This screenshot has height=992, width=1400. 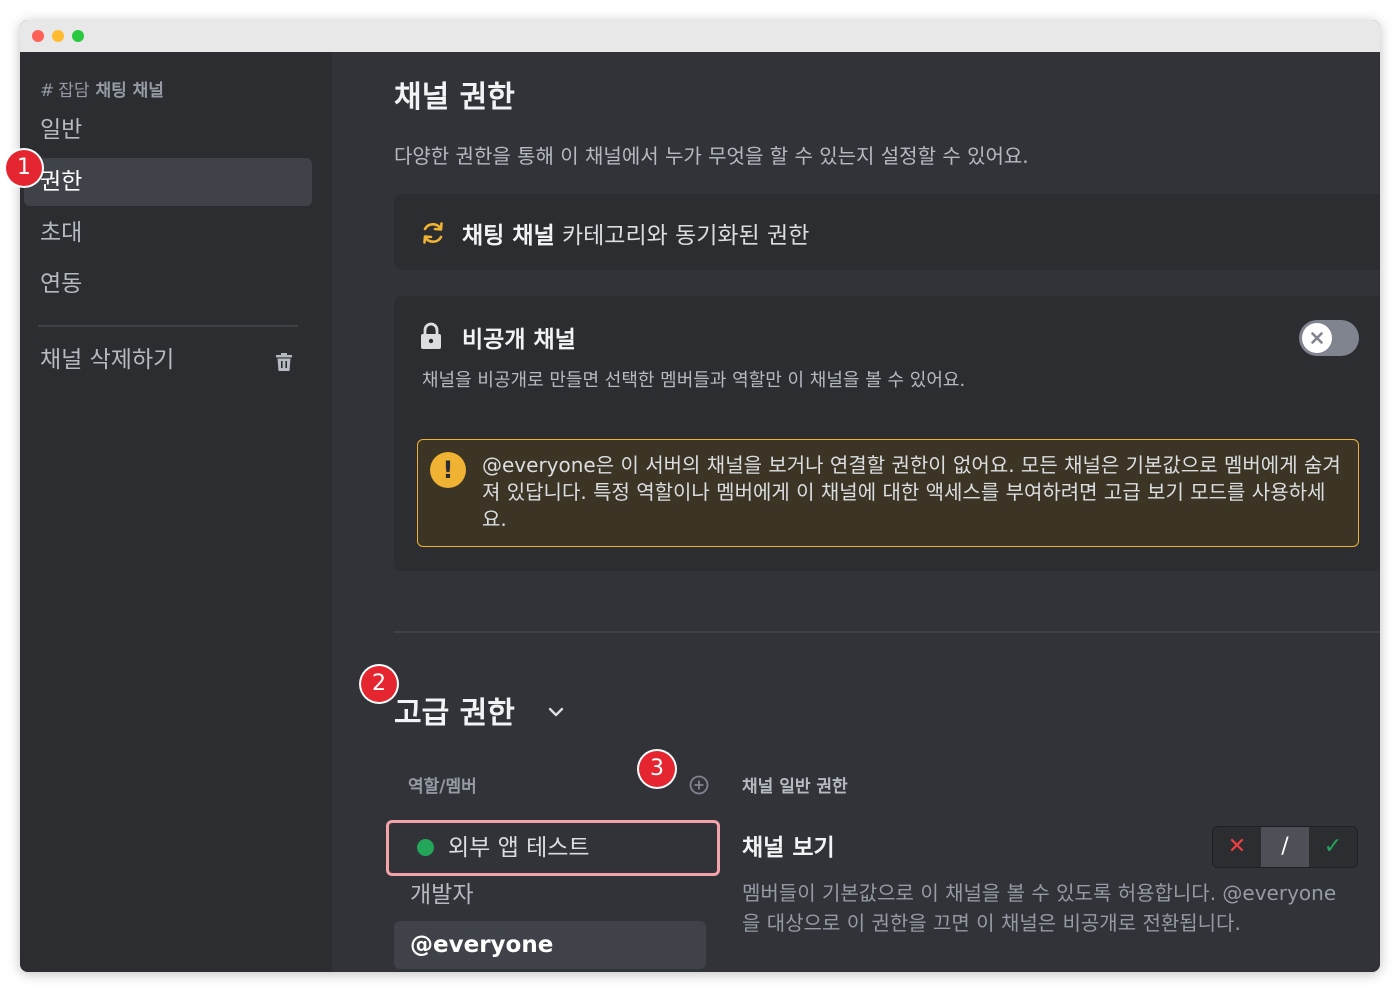 I want to click on close-icon, so click(x=1317, y=338).